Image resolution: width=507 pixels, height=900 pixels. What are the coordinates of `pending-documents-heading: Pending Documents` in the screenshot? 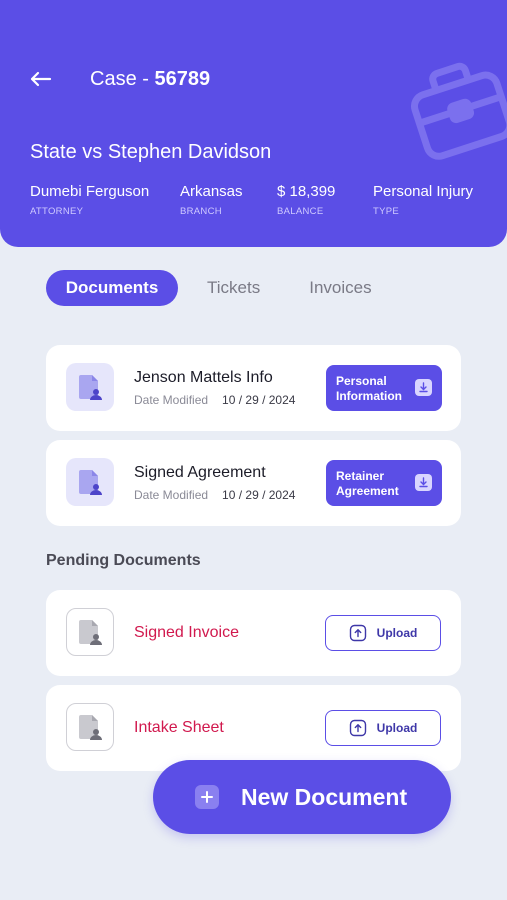 It's located at (123, 560).